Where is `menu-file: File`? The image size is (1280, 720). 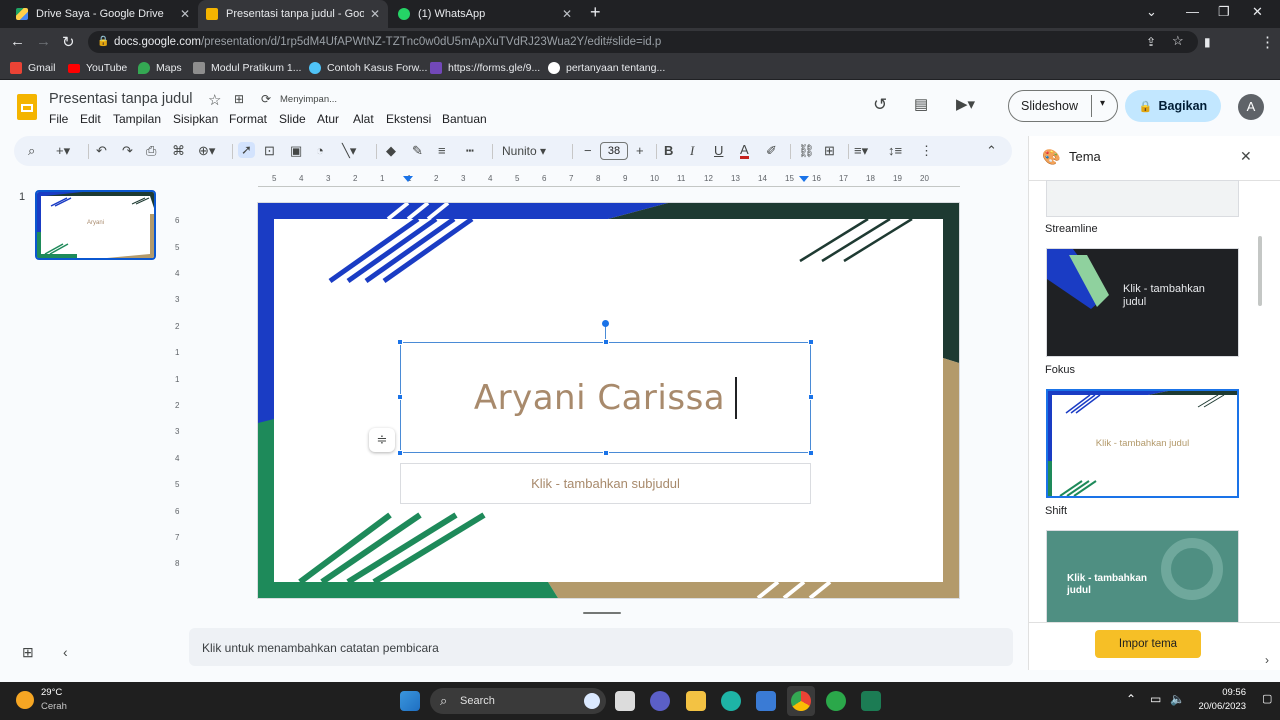 menu-file: File is located at coordinates (58, 119).